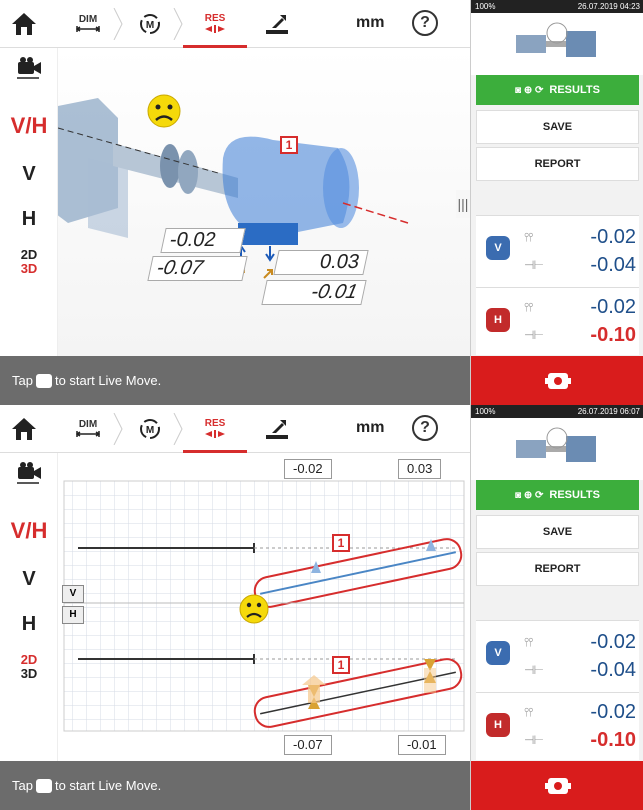 The width and height of the screenshot is (643, 810). What do you see at coordinates (341, 543) in the screenshot?
I see `machine-number-badge-v: 1` at bounding box center [341, 543].